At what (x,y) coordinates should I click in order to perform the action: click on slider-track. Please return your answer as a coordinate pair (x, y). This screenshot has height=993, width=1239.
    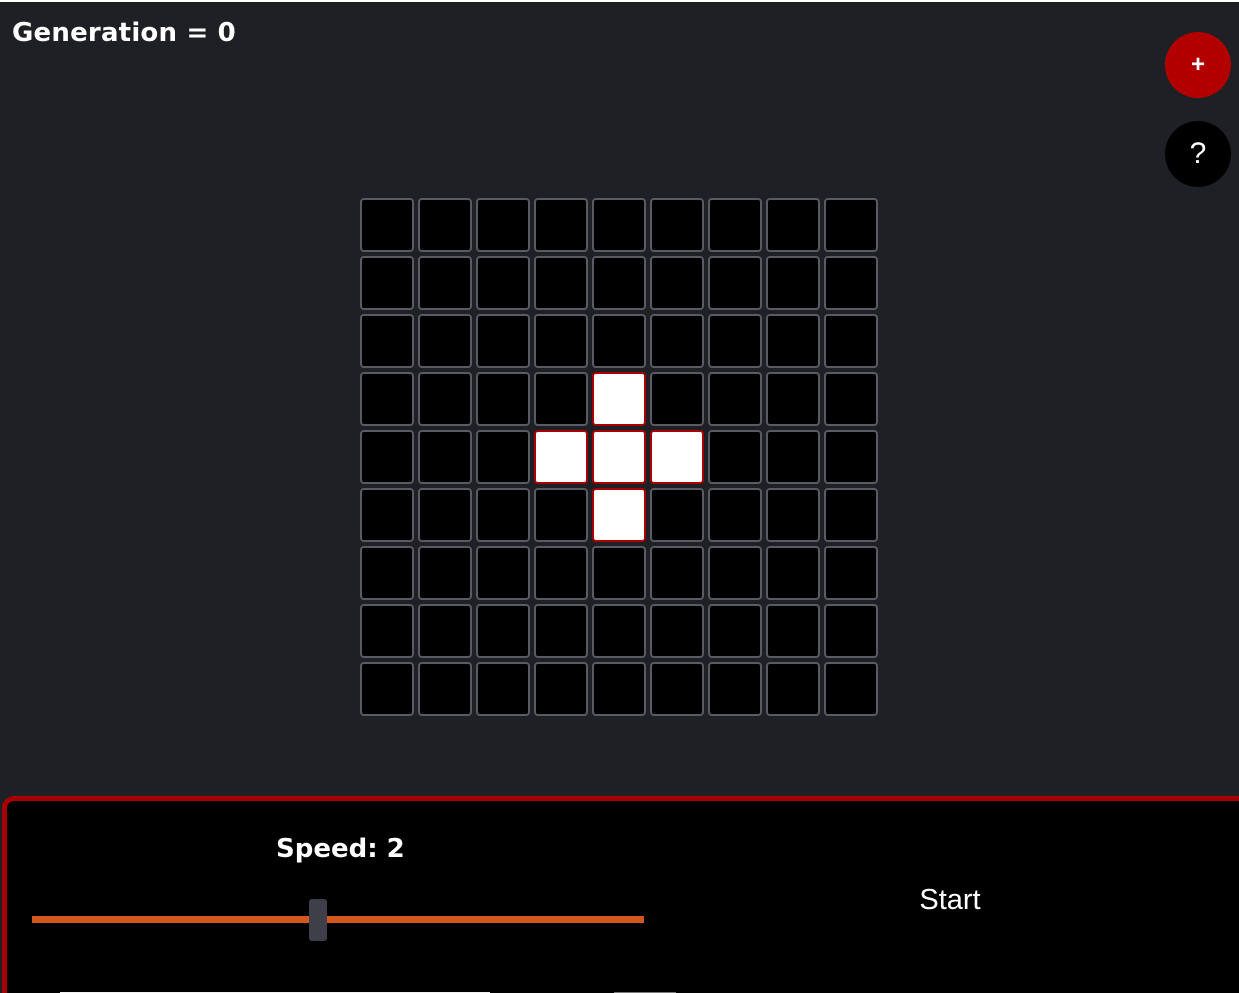
    Looking at the image, I should click on (338, 919).